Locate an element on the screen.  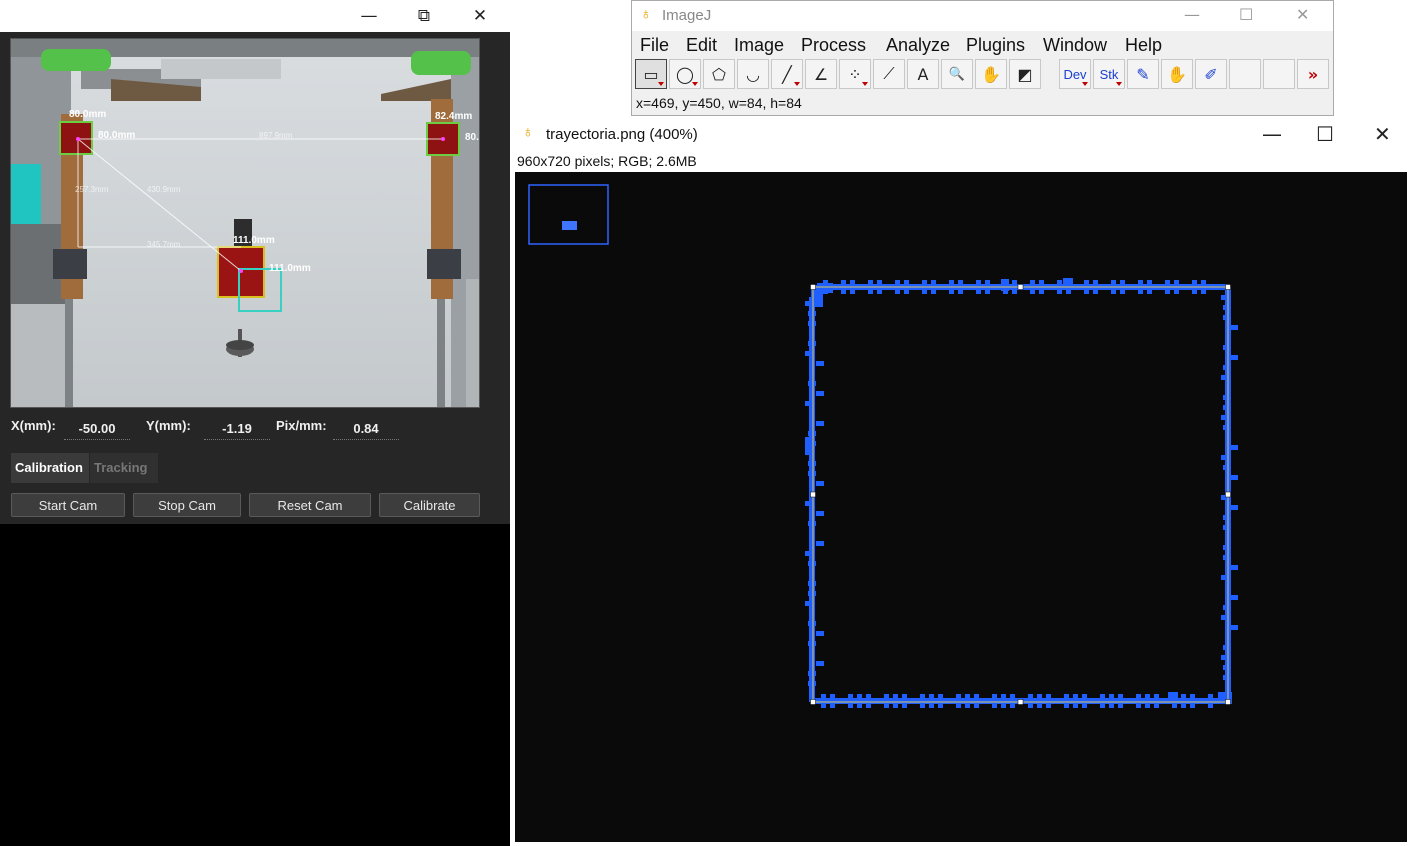
calibrate-button: Calibrate is located at coordinates (429, 505).